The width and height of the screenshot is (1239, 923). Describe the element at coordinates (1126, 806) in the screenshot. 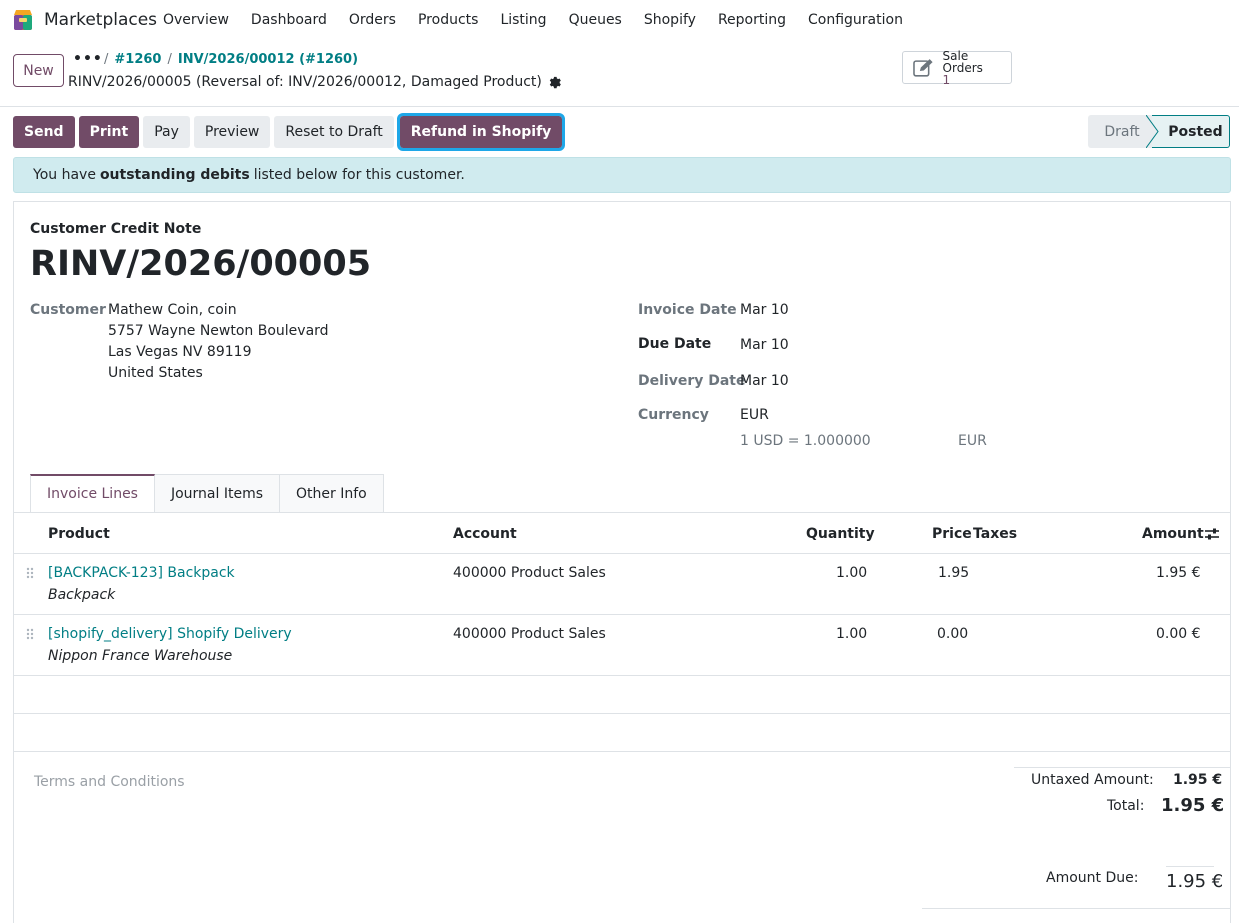

I see `total-label: Total:` at that location.